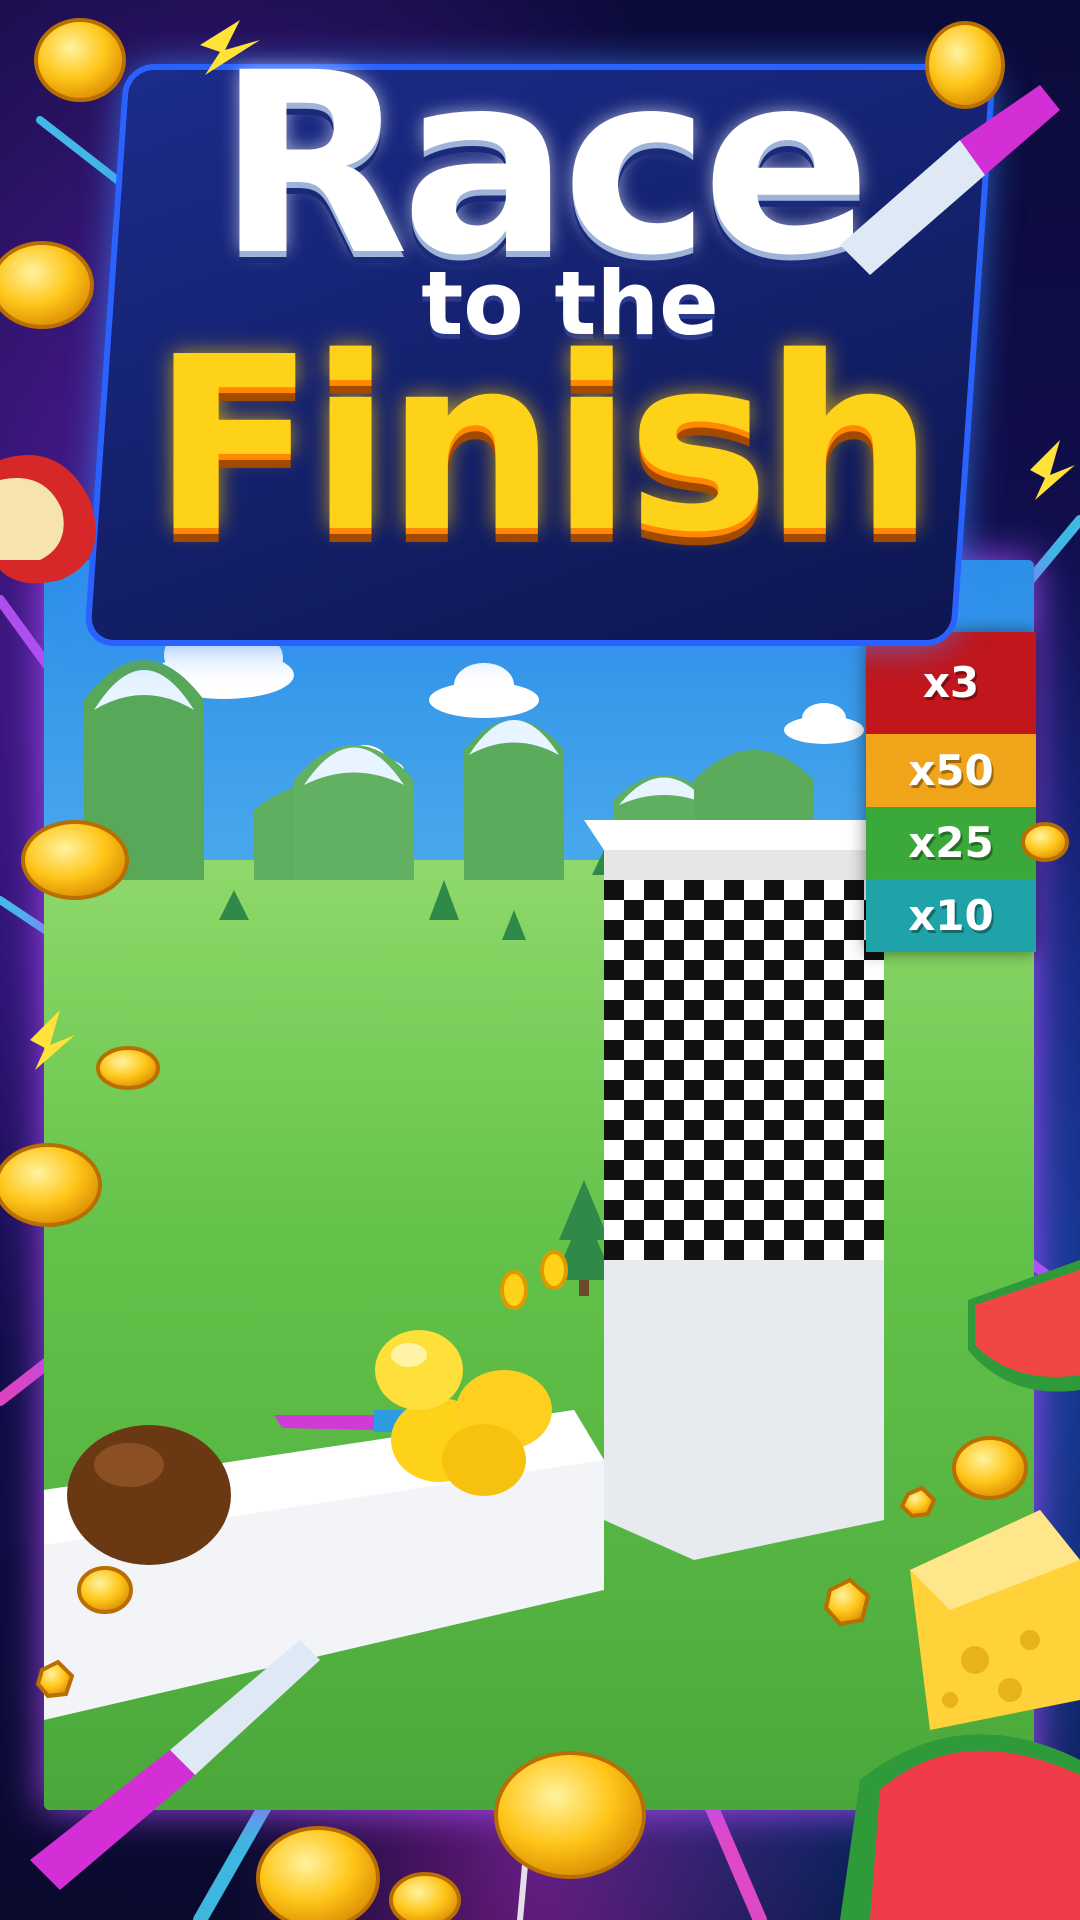 The width and height of the screenshot is (1080, 1920). I want to click on coconut-icon, so click(149, 1495).